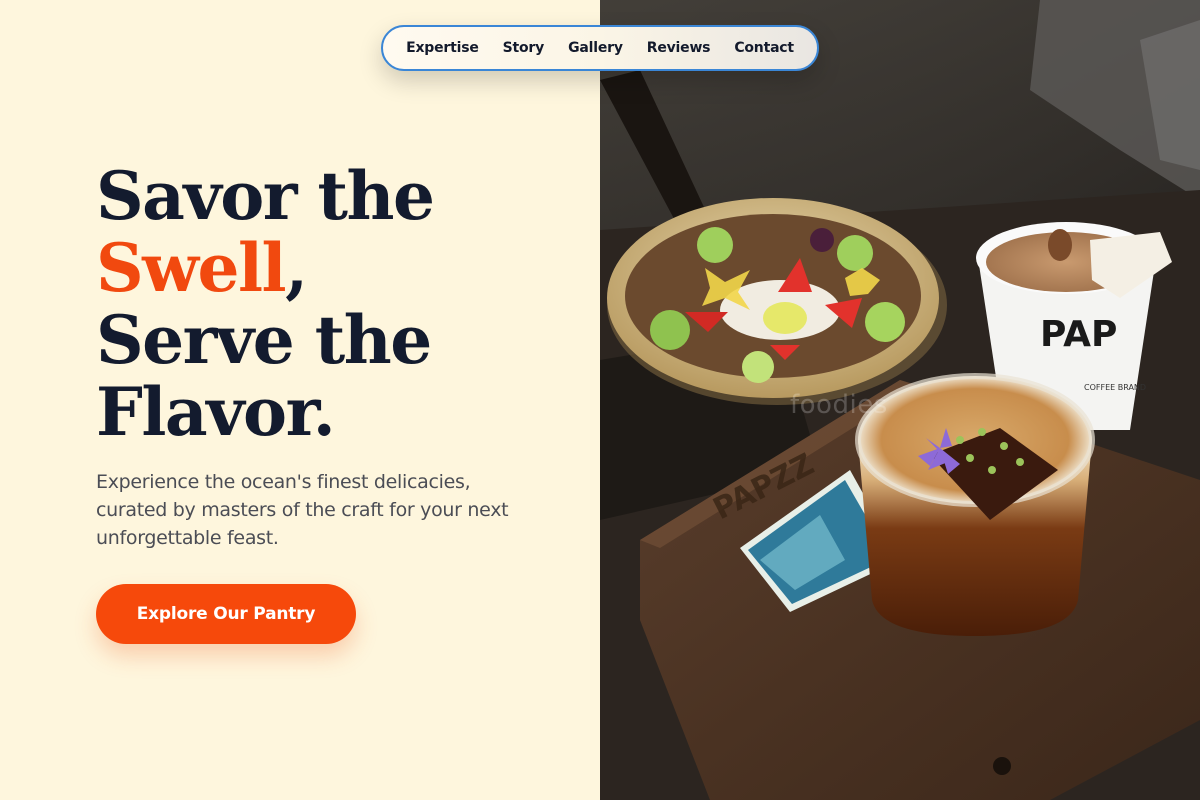 This screenshot has height=800, width=1200. What do you see at coordinates (1115, 387) in the screenshot?
I see `cup-brand-subtext: COFFEE BRAND` at bounding box center [1115, 387].